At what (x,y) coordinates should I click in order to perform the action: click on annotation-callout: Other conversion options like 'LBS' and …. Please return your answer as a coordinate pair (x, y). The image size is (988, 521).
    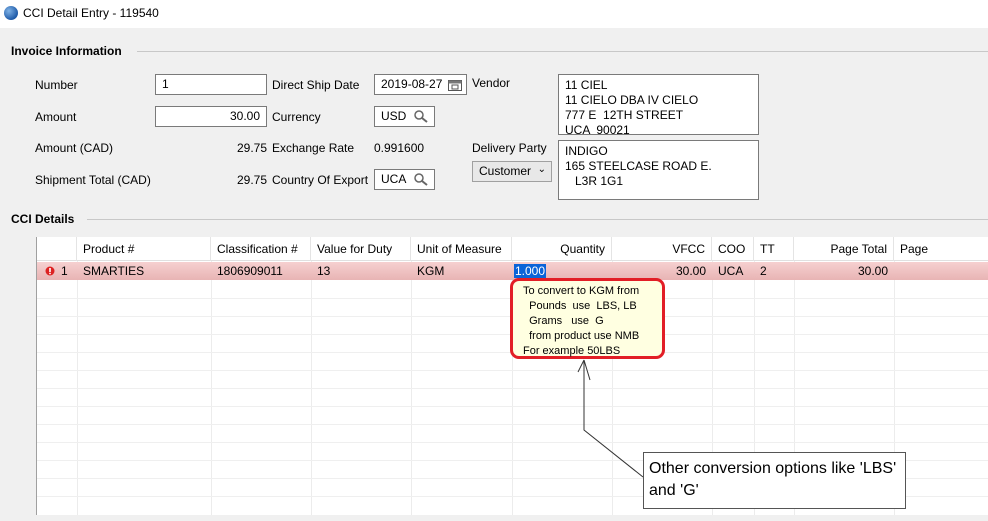
    Looking at the image, I should click on (774, 480).